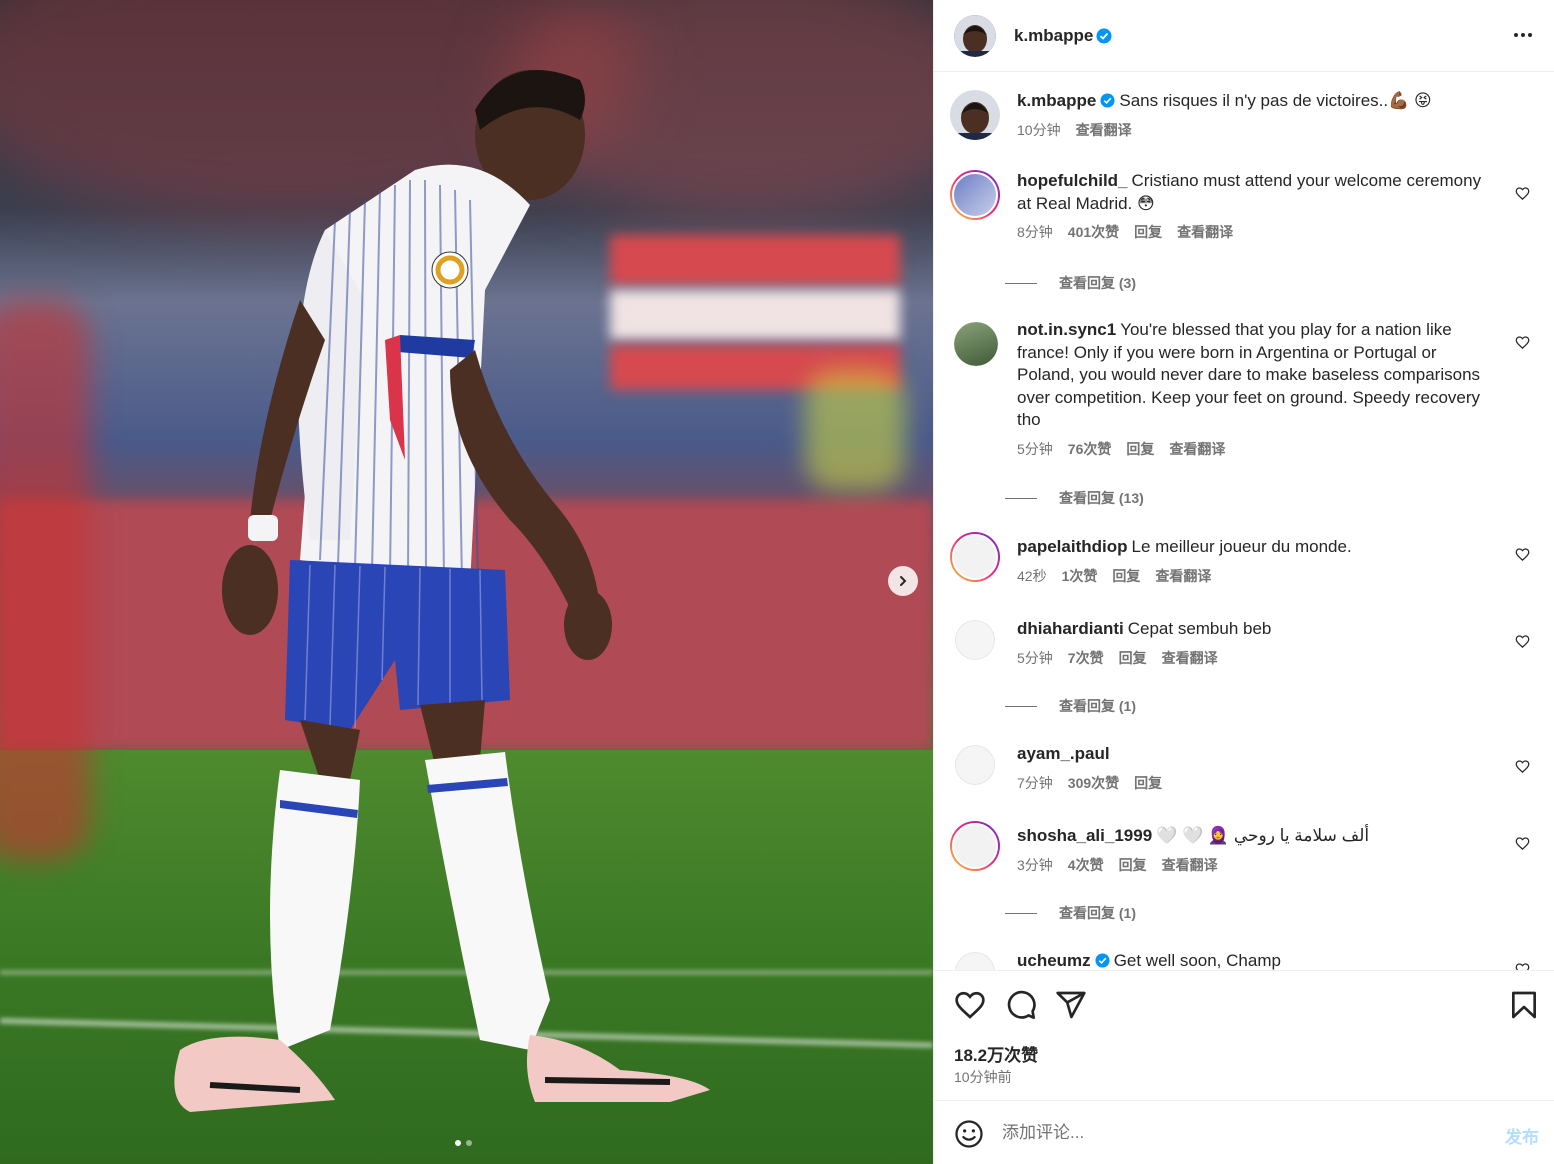  What do you see at coordinates (1035, 232) in the screenshot?
I see `comment-time: 8分钟` at bounding box center [1035, 232].